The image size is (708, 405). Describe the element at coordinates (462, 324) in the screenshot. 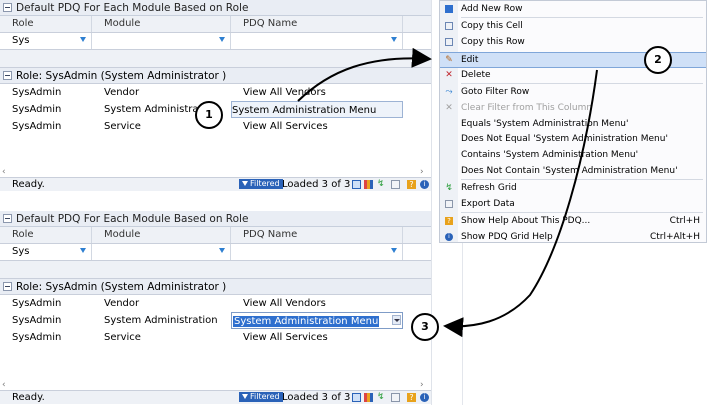

I see `divider-line` at that location.